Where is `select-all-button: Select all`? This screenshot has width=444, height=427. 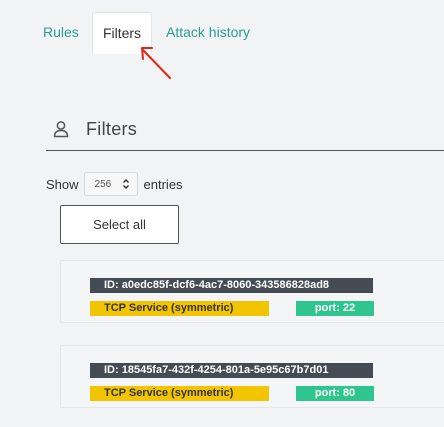 select-all-button: Select all is located at coordinates (119, 224).